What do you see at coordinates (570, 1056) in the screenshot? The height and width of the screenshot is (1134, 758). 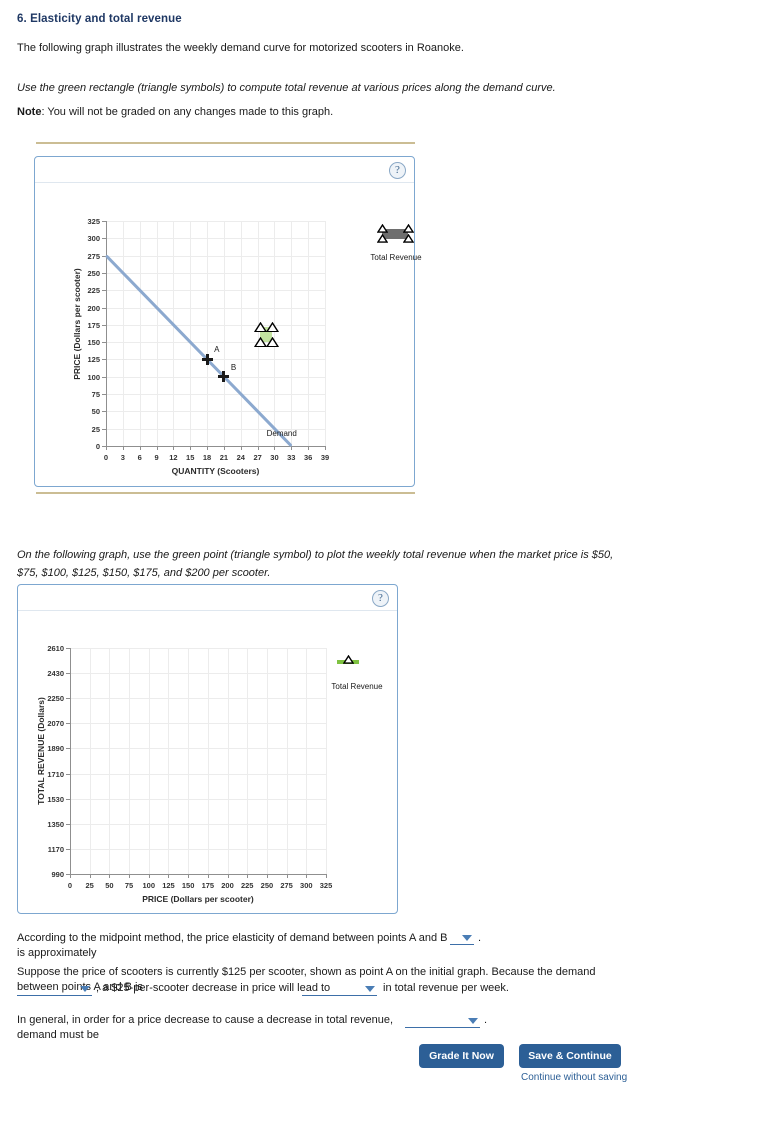 I see `save-and-continue-button: Save & Continue` at bounding box center [570, 1056].